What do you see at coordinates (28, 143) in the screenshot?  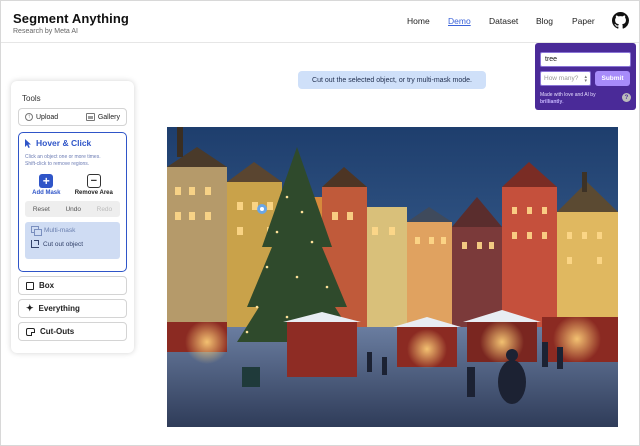 I see `cursor-icon` at bounding box center [28, 143].